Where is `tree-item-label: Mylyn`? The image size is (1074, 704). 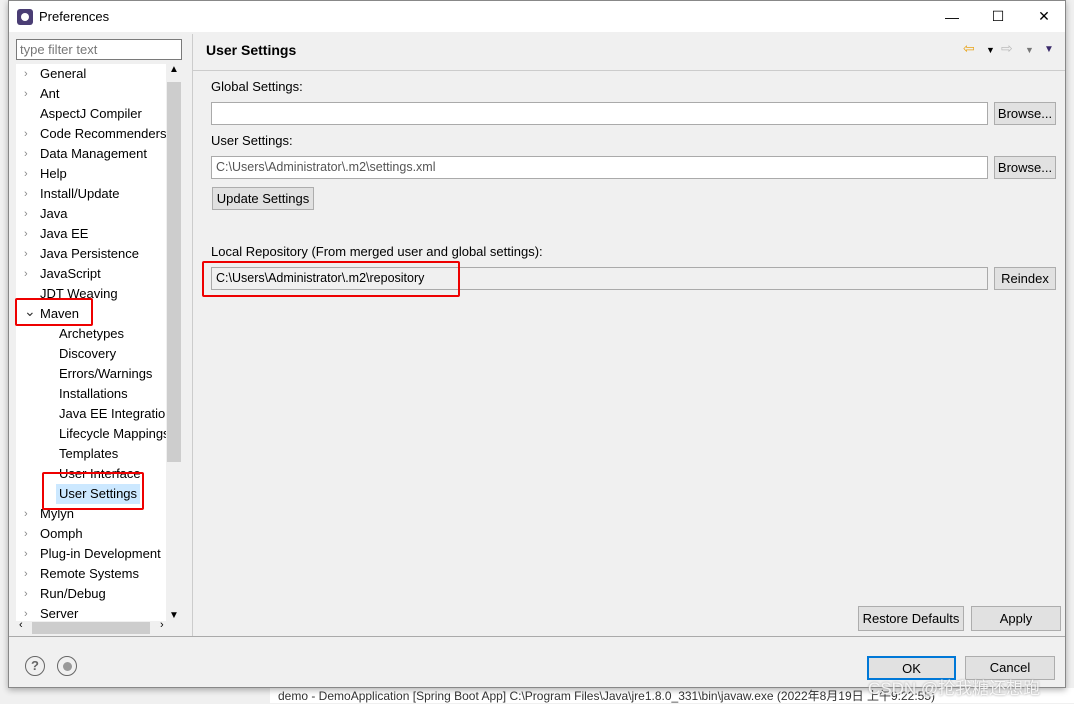 tree-item-label: Mylyn is located at coordinates (57, 513).